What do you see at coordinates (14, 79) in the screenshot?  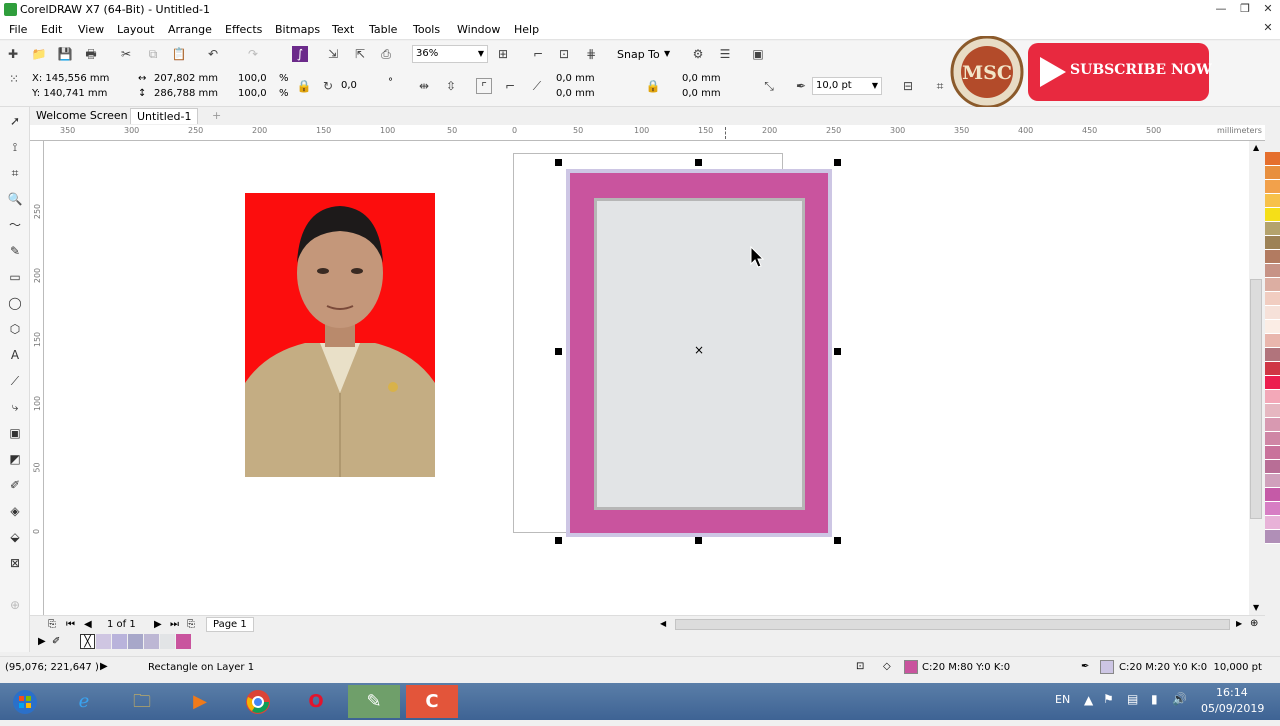 I see `object-origin-icon: ⁙` at bounding box center [14, 79].